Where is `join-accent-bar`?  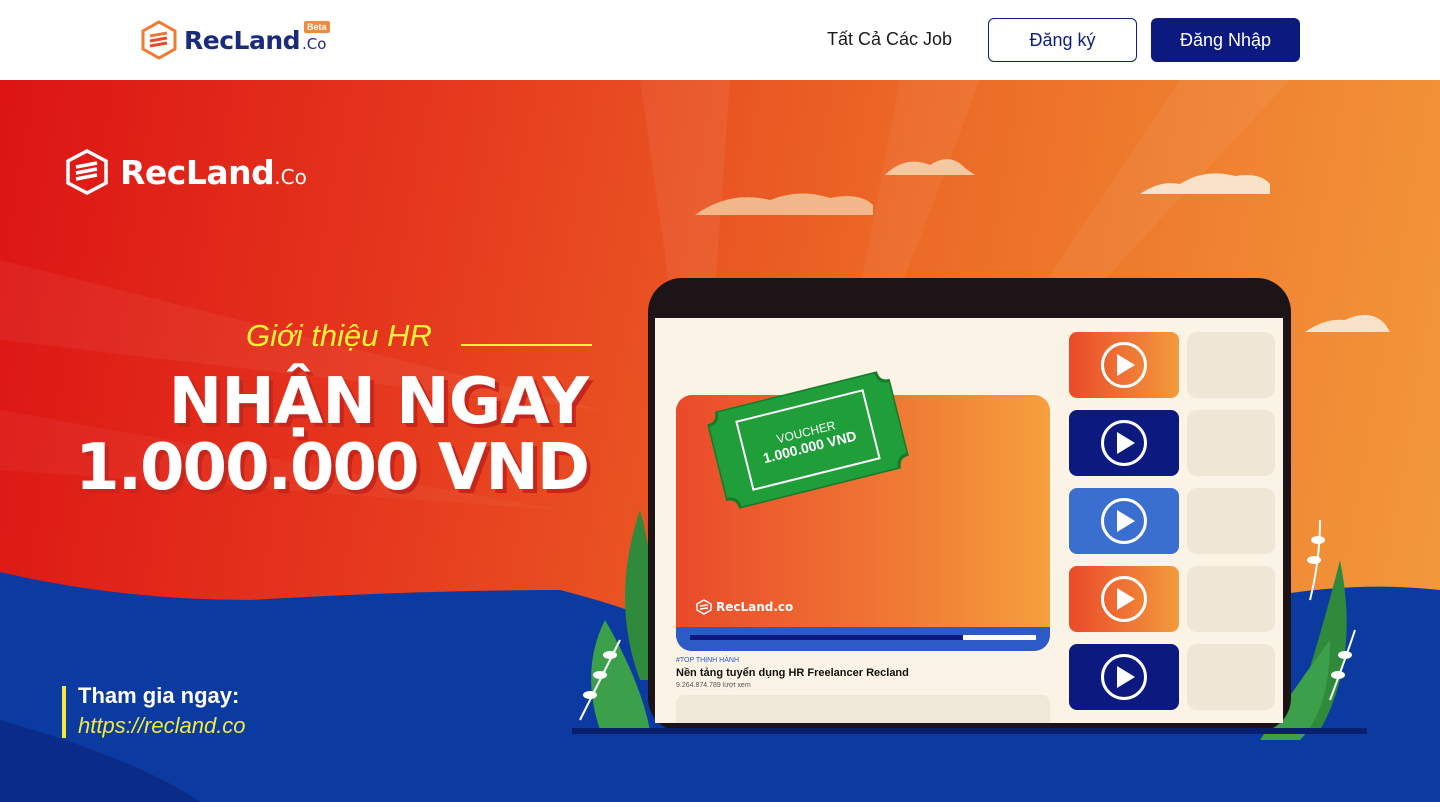 join-accent-bar is located at coordinates (64, 712).